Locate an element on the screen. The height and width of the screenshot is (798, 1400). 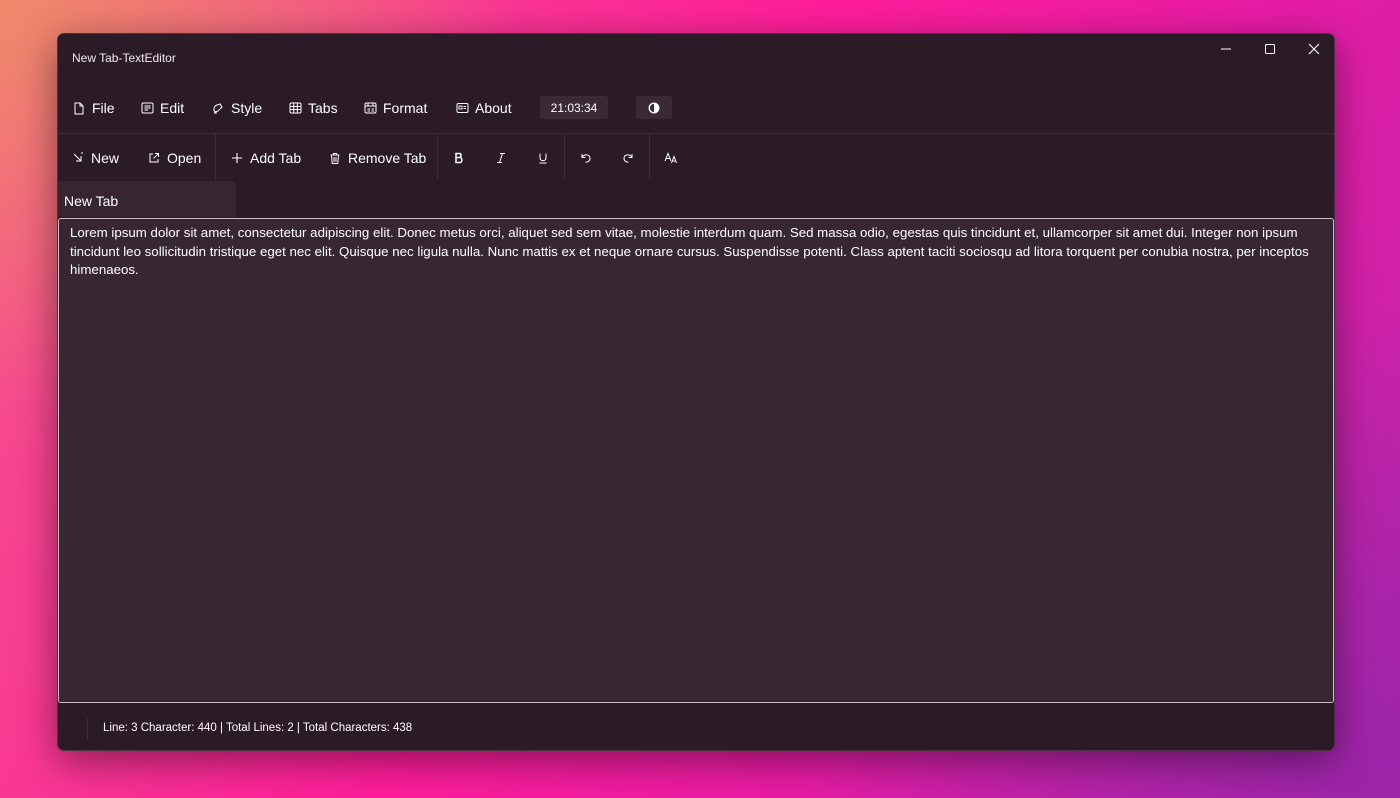
remove-tab-button: Remove Tab is located at coordinates (377, 158).